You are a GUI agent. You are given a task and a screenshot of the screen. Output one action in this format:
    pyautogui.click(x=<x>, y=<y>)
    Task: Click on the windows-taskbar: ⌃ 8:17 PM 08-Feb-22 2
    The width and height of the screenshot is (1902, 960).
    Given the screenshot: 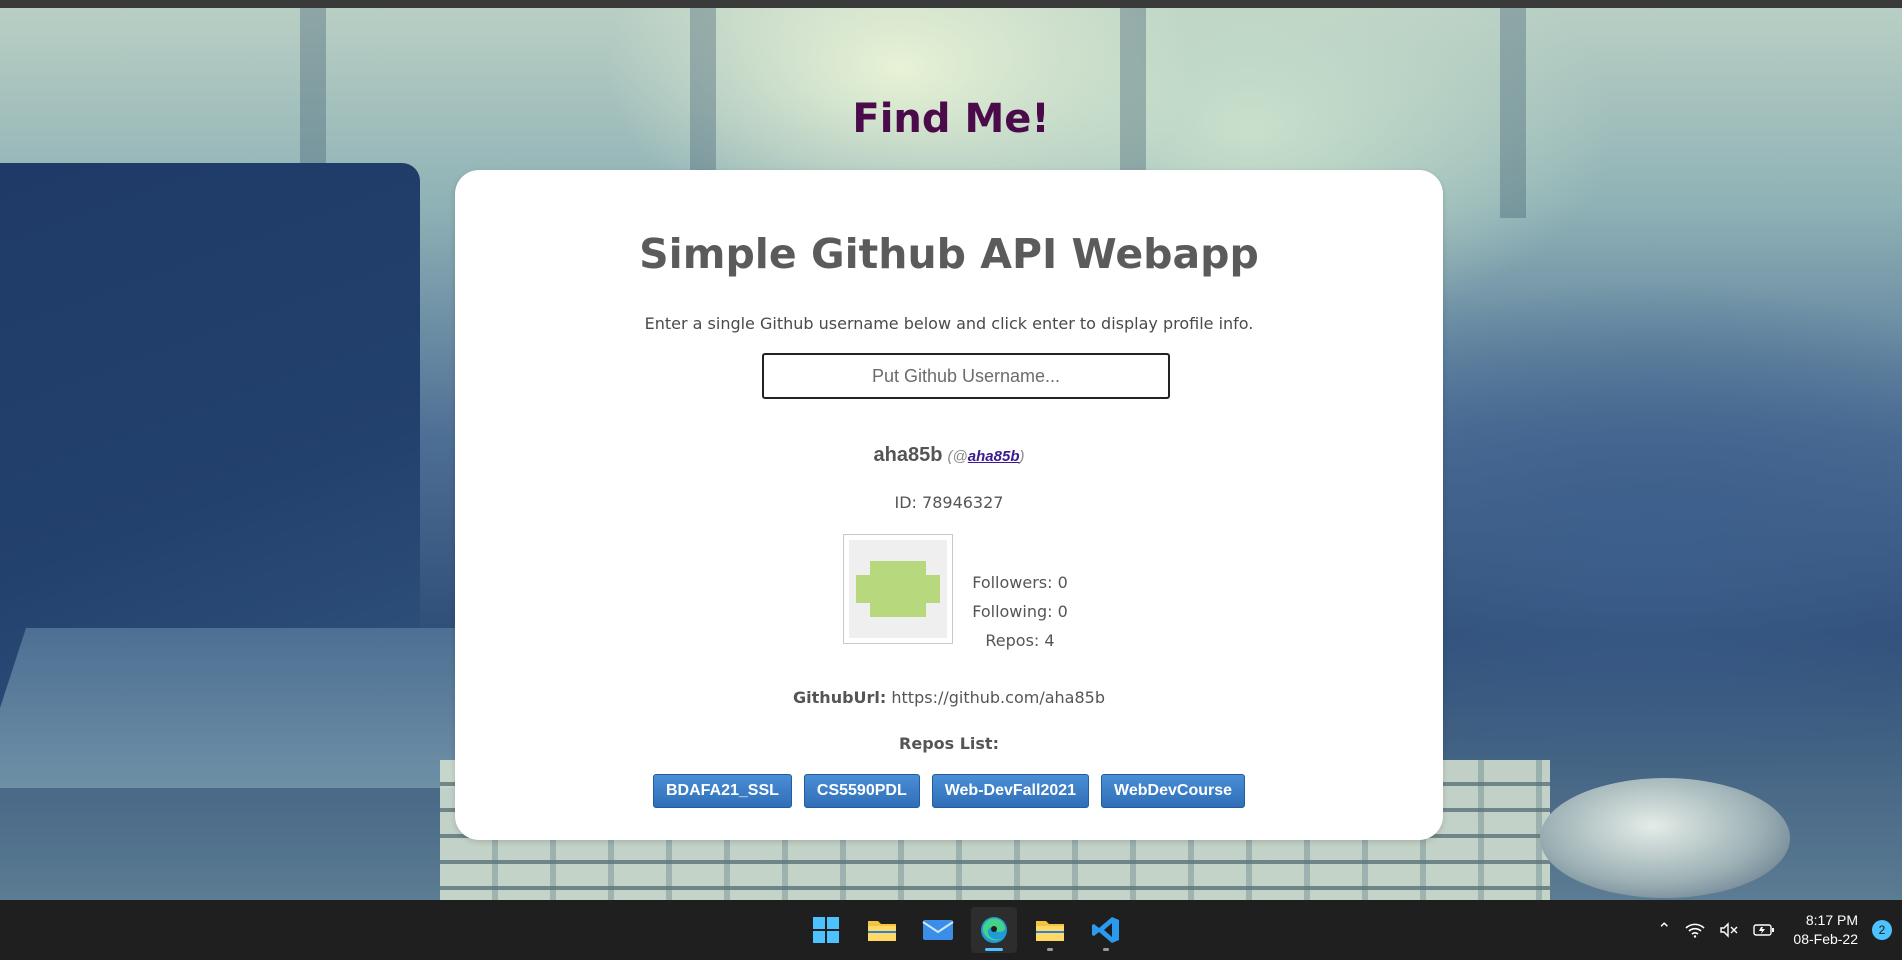 What is the action you would take?
    pyautogui.click(x=951, y=930)
    